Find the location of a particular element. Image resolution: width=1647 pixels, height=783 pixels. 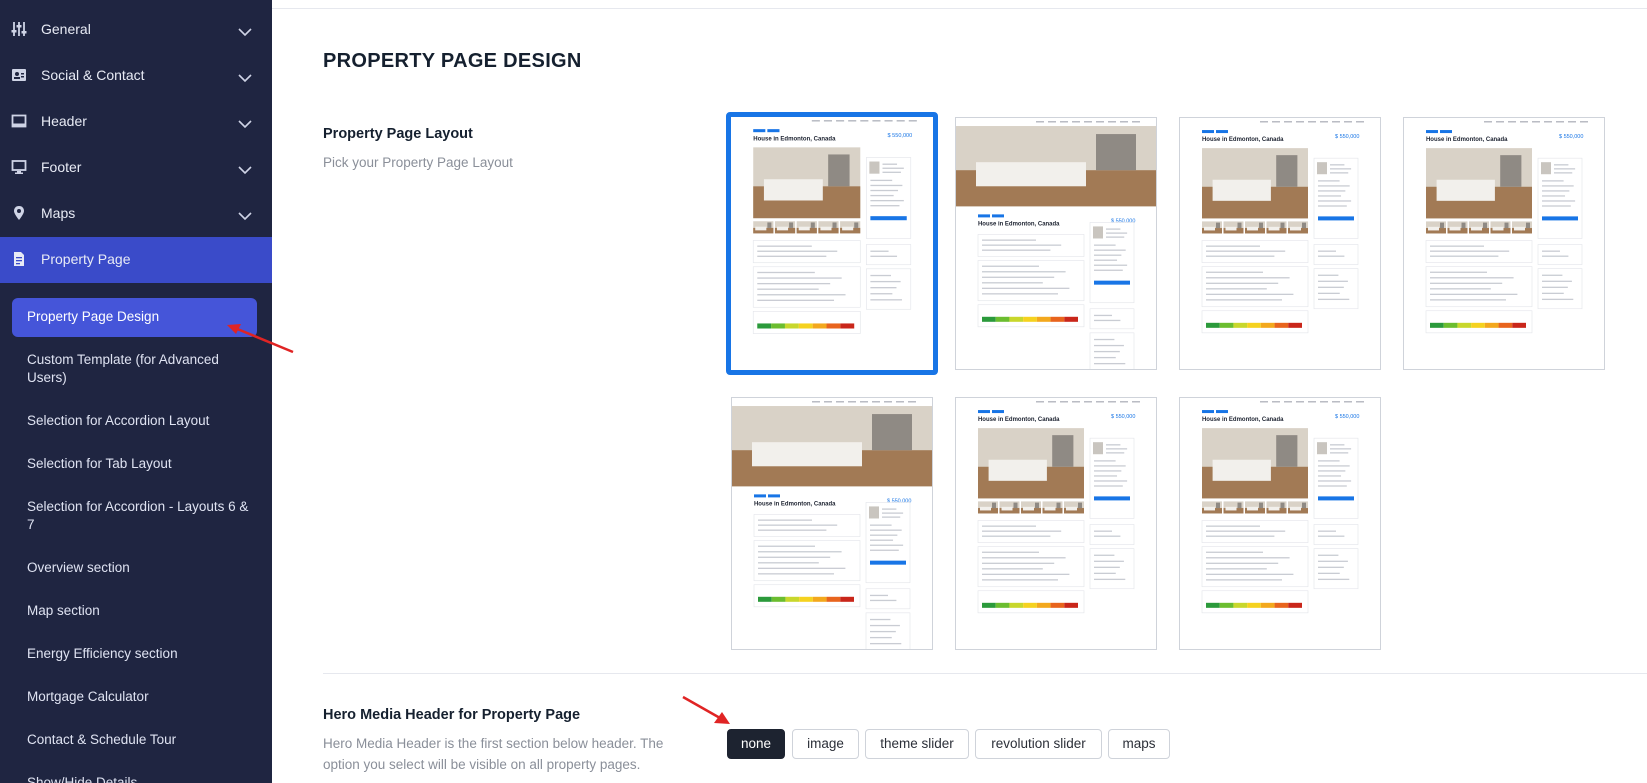

layout-thumbnail-2: House in Edmonton, Canada $ 550,000 is located at coordinates (1056, 243).